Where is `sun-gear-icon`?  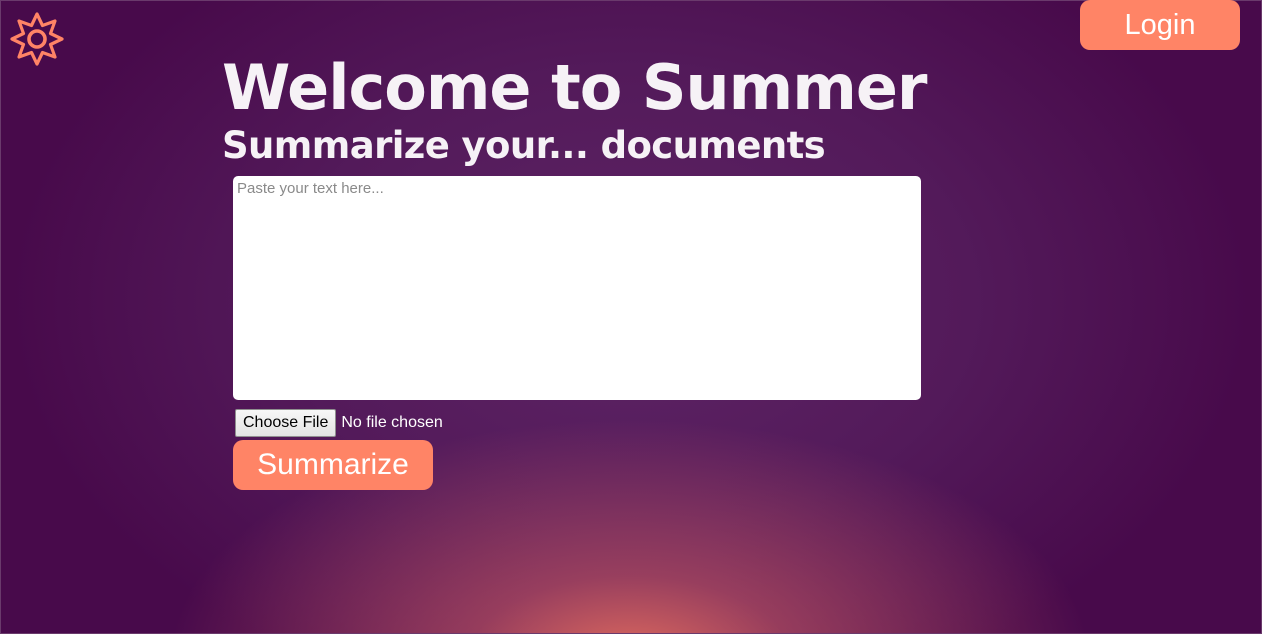
sun-gear-icon is located at coordinates (37, 39).